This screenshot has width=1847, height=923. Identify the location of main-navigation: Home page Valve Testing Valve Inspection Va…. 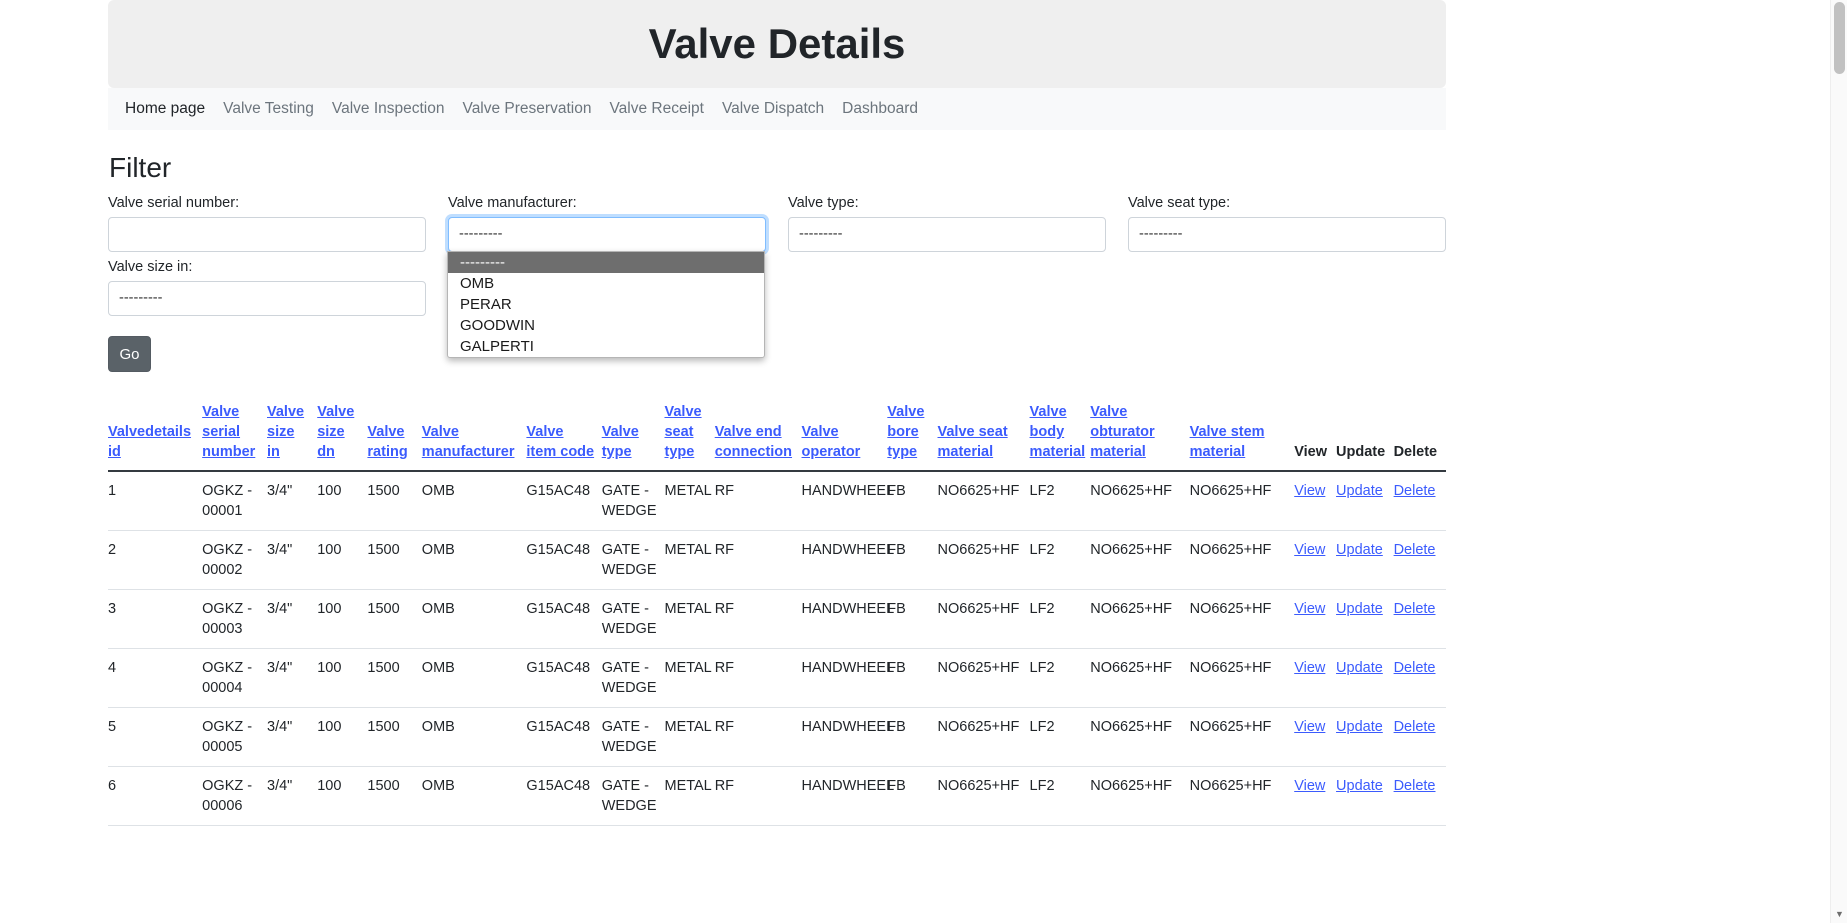
(777, 109).